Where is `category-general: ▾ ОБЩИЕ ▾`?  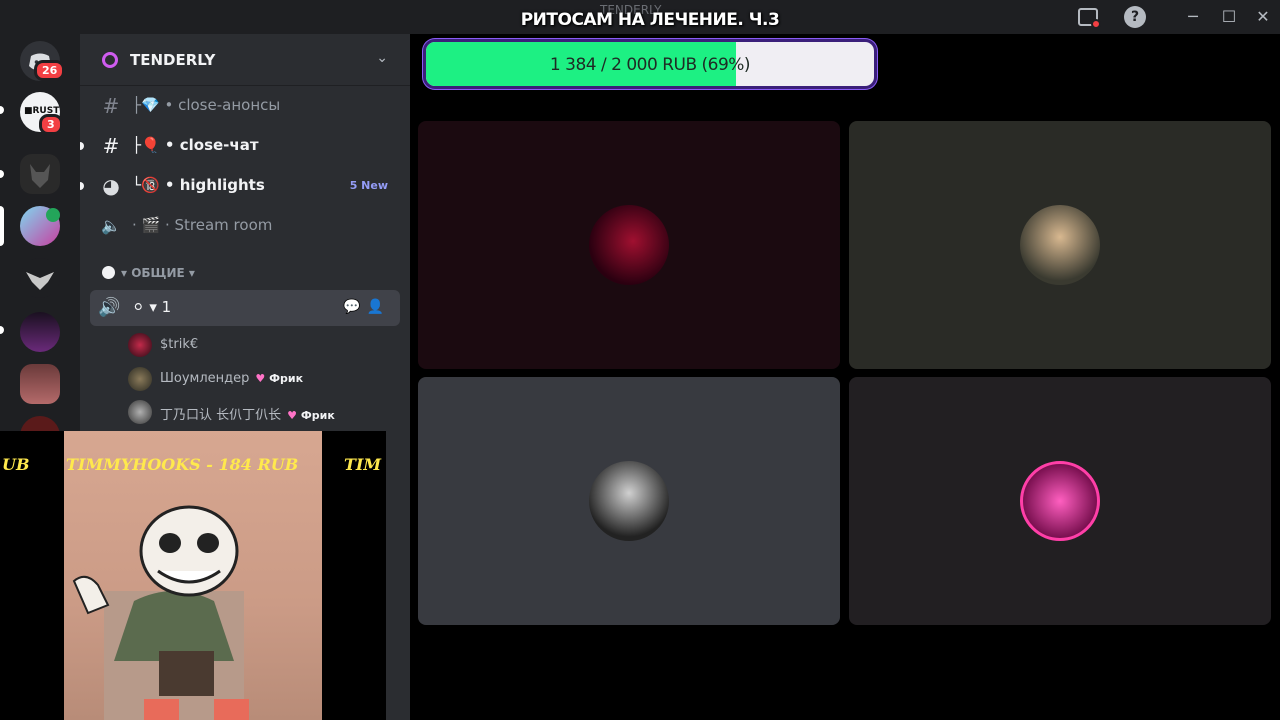 category-general: ▾ ОБЩИЕ ▾ is located at coordinates (148, 273).